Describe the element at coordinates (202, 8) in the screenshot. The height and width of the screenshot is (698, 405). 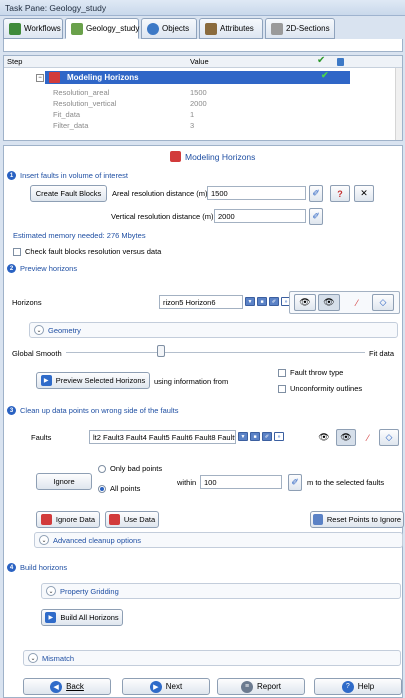
I see `window-title-bar: Task Pane: Geology_study` at that location.